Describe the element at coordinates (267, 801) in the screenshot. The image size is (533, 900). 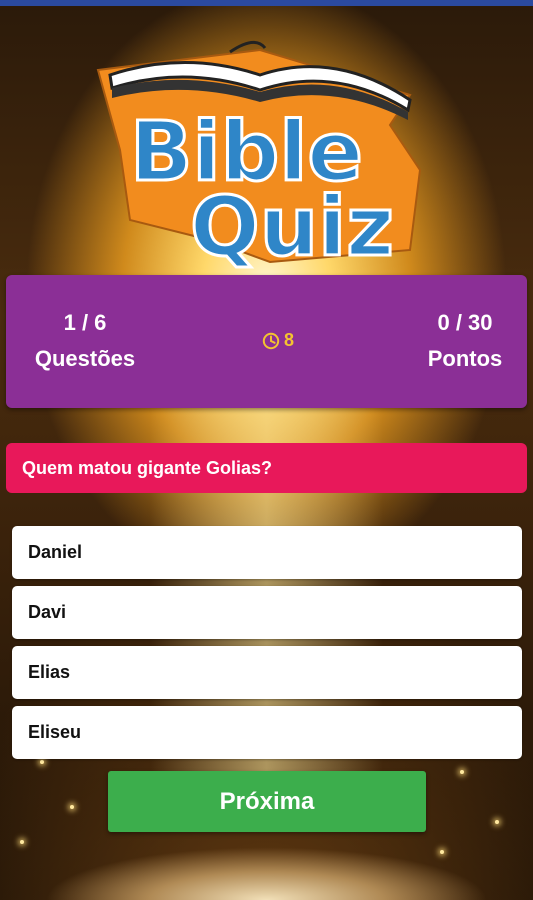
I see `next-button: Próxima` at that location.